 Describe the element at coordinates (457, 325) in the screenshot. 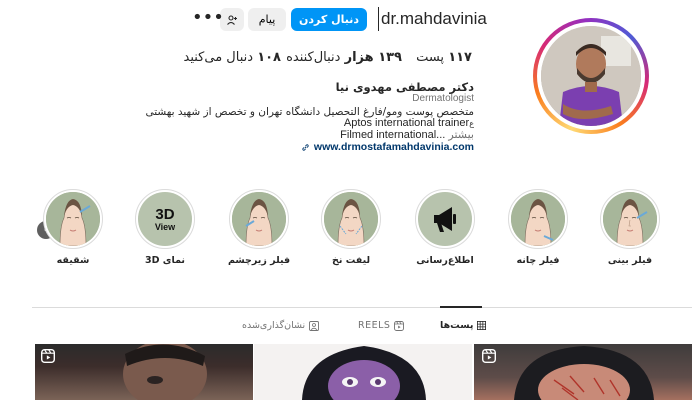

I see `tab-posts-label: پست‌ها` at that location.